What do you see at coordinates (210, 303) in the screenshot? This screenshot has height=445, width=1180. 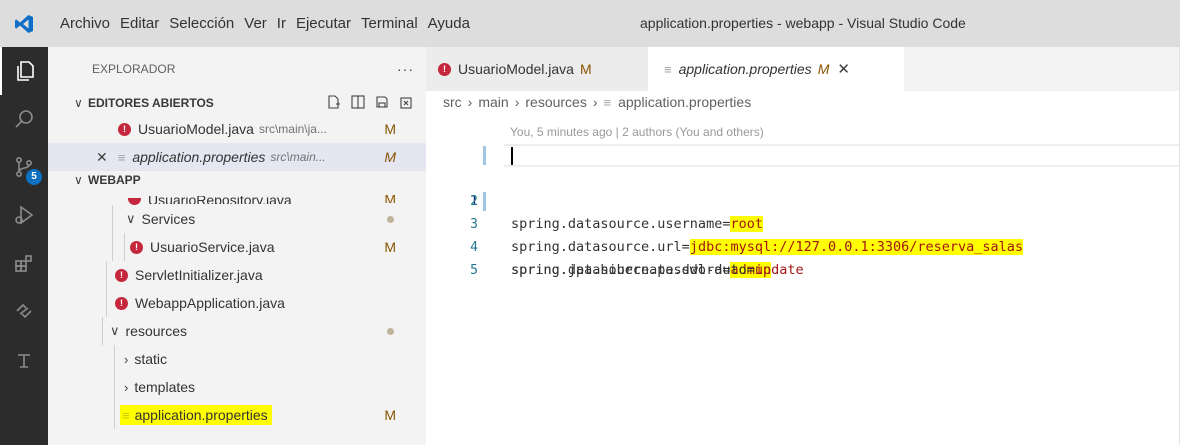 I see `tree-item-label: WebappApplication.java` at bounding box center [210, 303].